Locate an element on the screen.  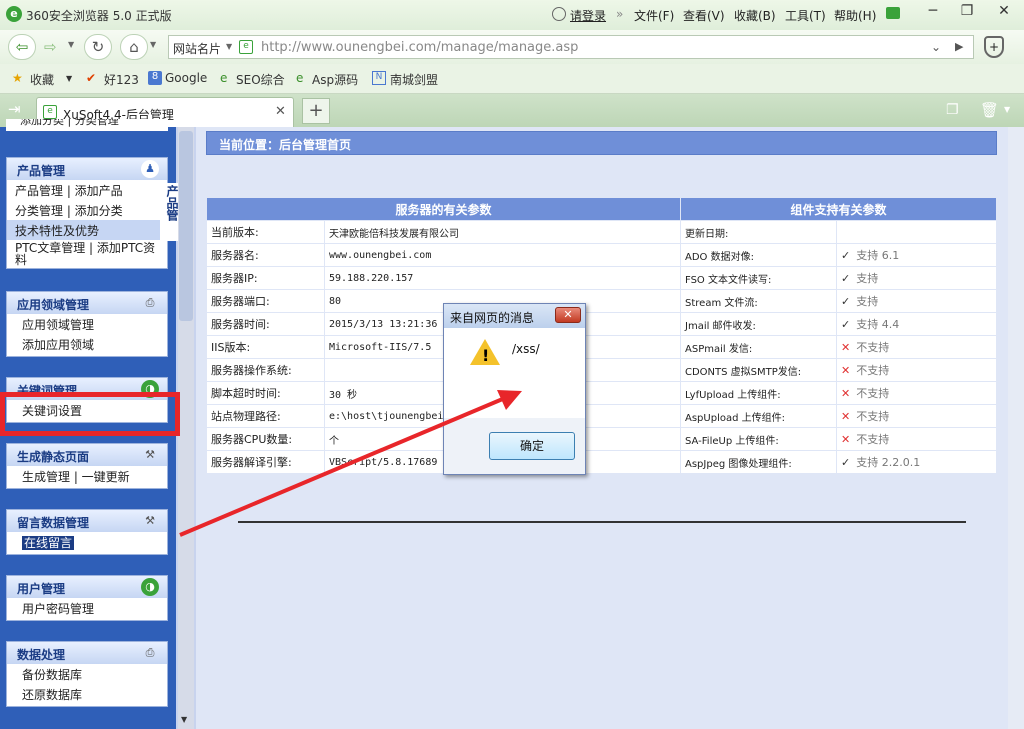
component-status: ✓ 支持 4.4 is located at coordinates (916, 324).